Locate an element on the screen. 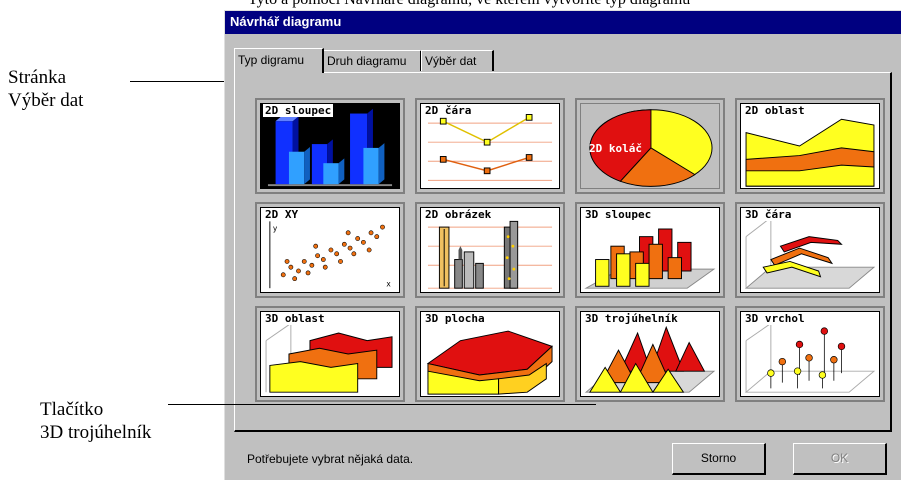 Image resolution: width=901 pixels, height=480 pixels. tab-data-selection: Výběr dat is located at coordinates (457, 60).